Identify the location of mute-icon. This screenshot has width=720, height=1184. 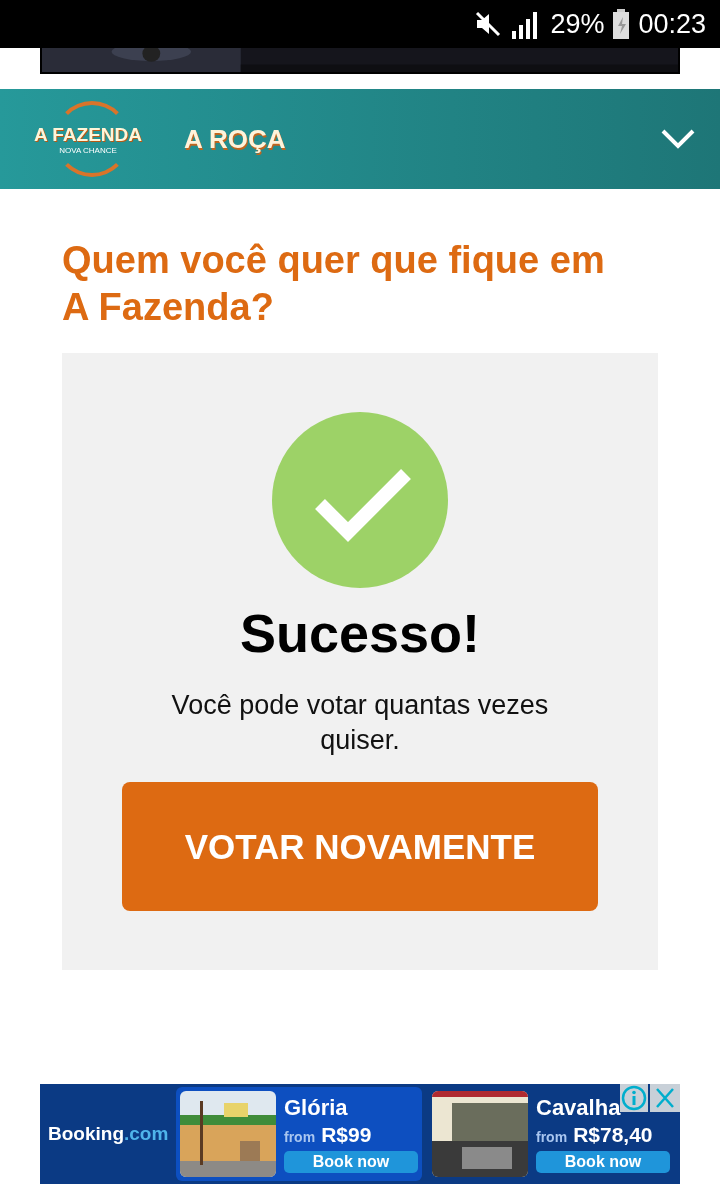
(488, 24).